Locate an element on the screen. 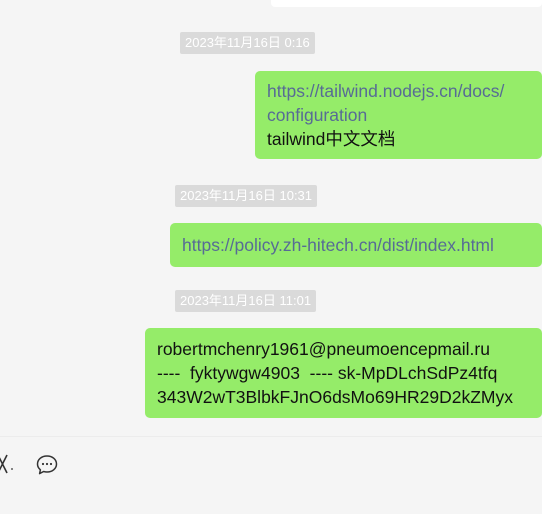  message-link: https://tailwind.nodejs.cn/docs/ is located at coordinates (398, 91).